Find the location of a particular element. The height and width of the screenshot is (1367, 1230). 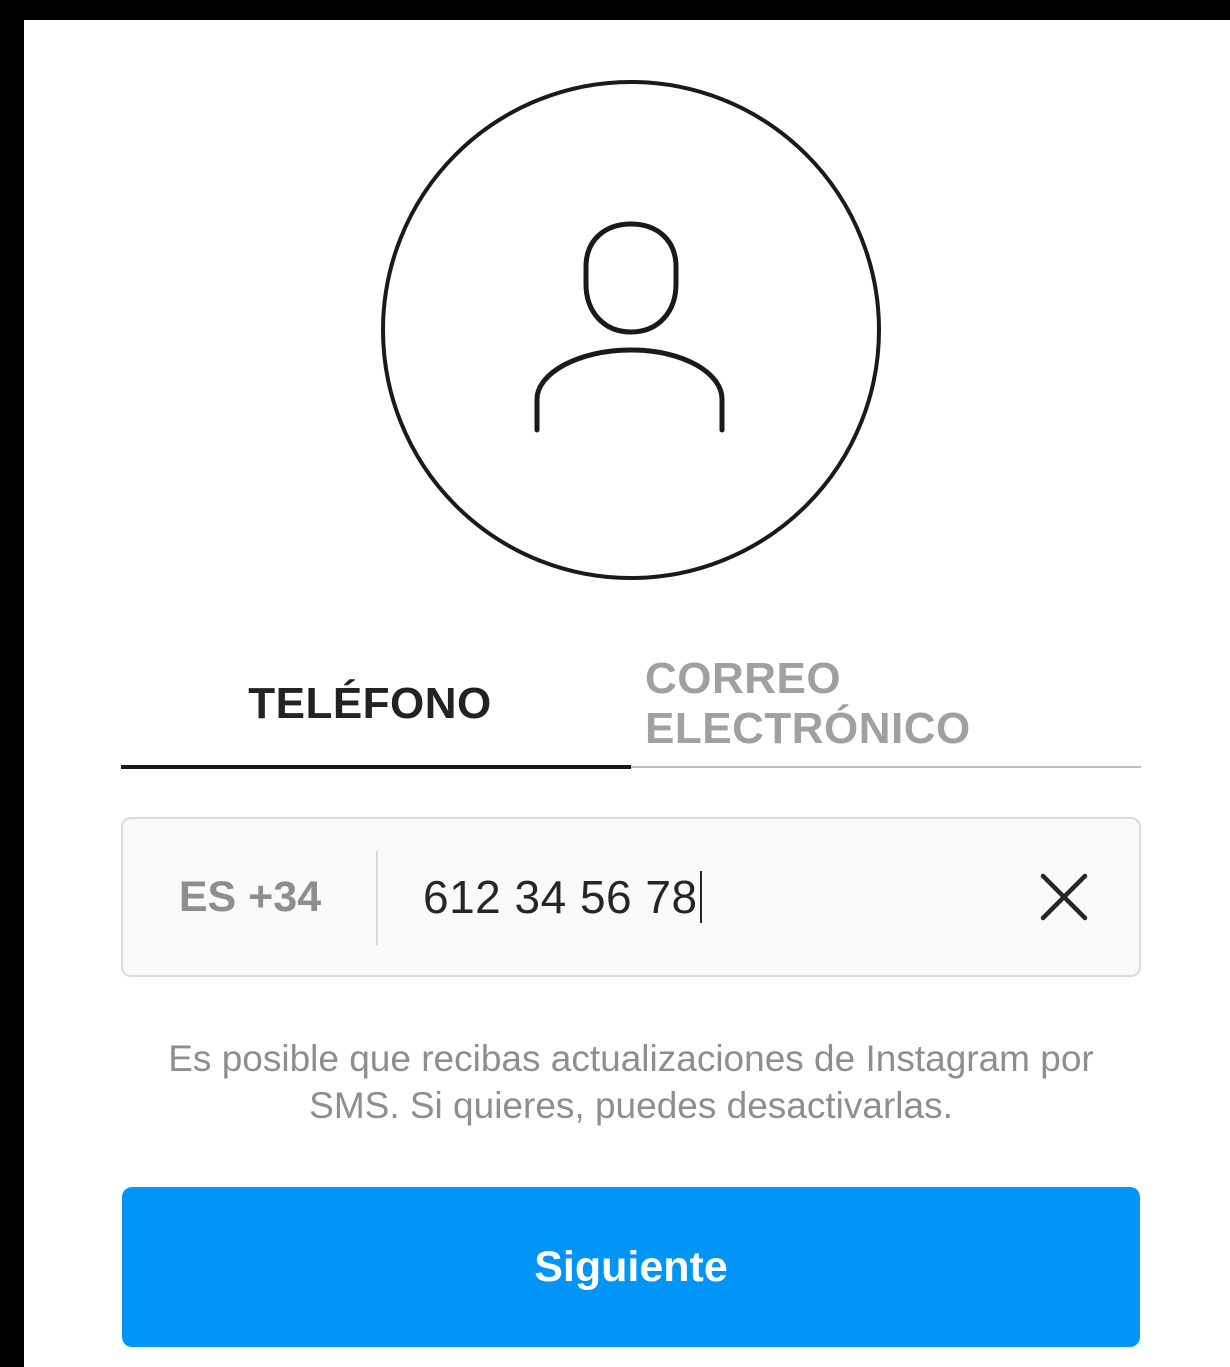

profile-avatar is located at coordinates (631, 330).